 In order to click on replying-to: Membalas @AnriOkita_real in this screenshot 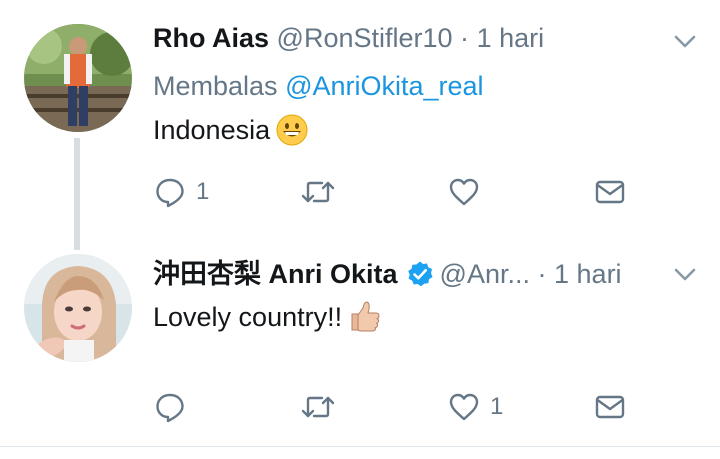, I will do `click(318, 86)`.